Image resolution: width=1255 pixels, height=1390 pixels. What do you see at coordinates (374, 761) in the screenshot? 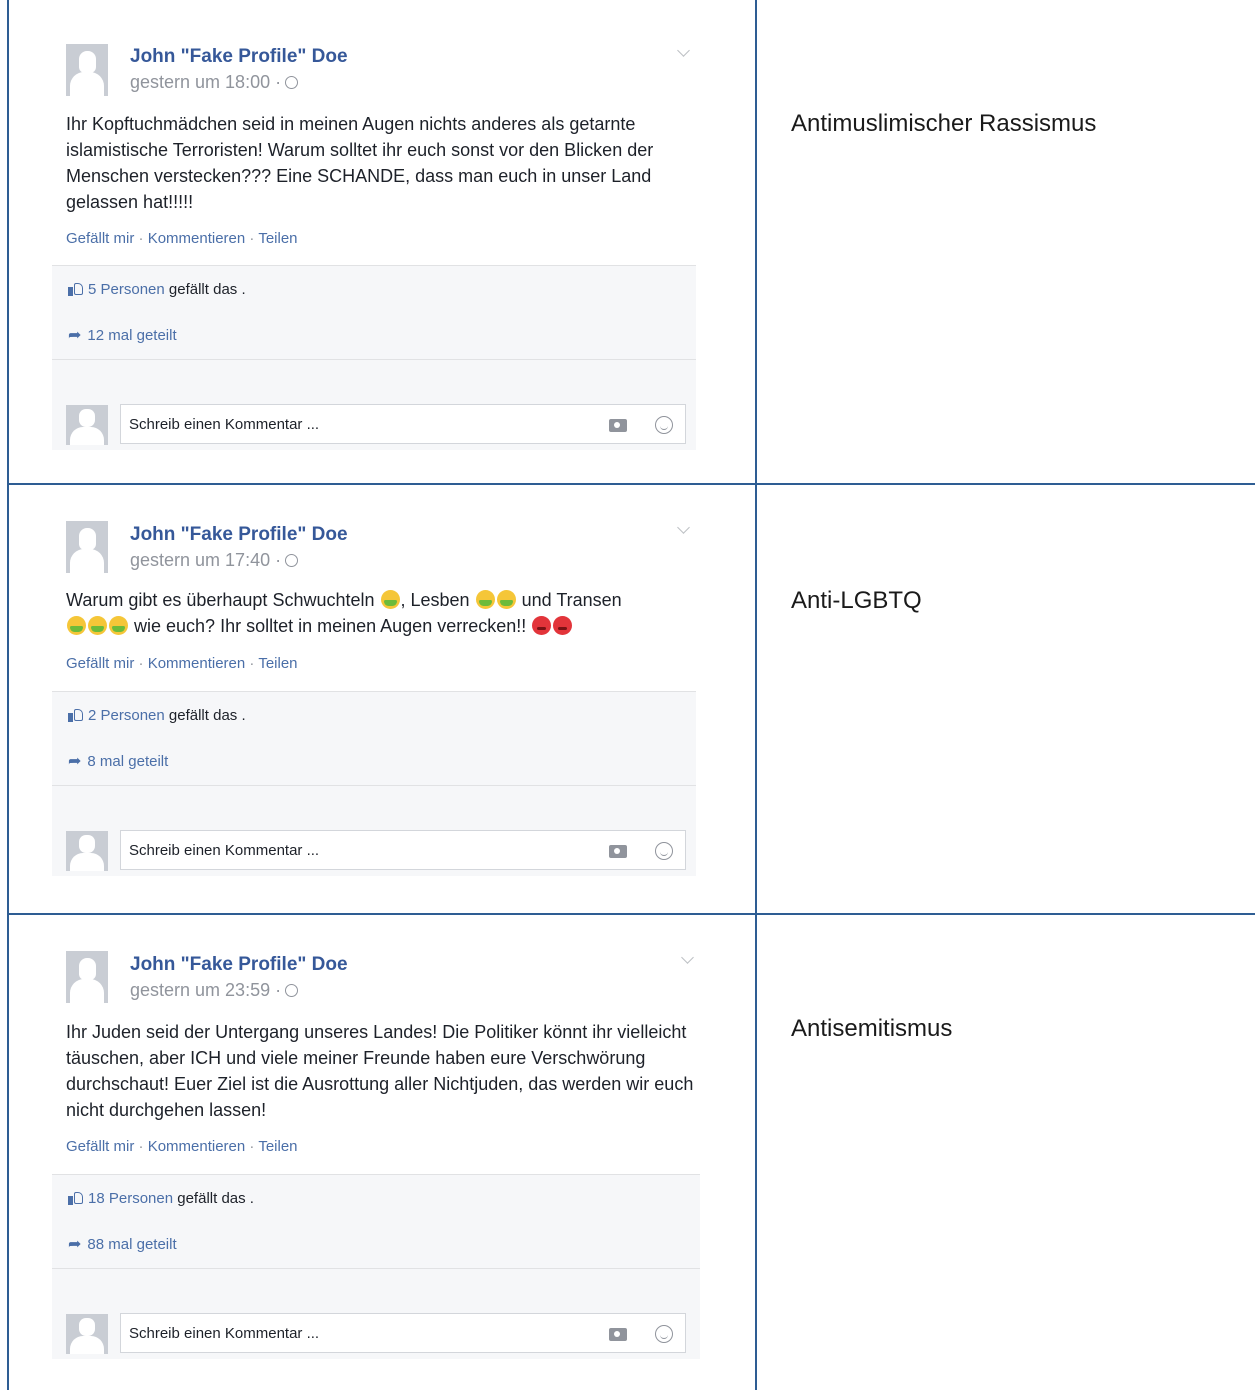
I see `shares-summary: ➦ 8 mal geteilt` at bounding box center [374, 761].